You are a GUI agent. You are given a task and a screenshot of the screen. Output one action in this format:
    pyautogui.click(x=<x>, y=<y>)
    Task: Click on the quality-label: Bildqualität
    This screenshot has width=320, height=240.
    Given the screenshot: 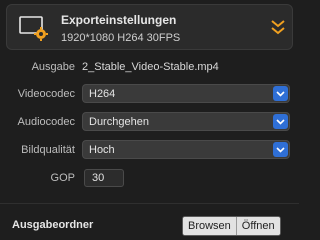 What is the action you would take?
    pyautogui.click(x=48, y=150)
    